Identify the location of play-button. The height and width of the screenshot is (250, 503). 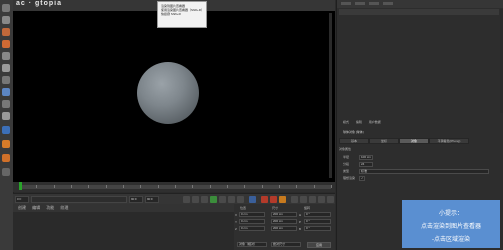
(213, 199).